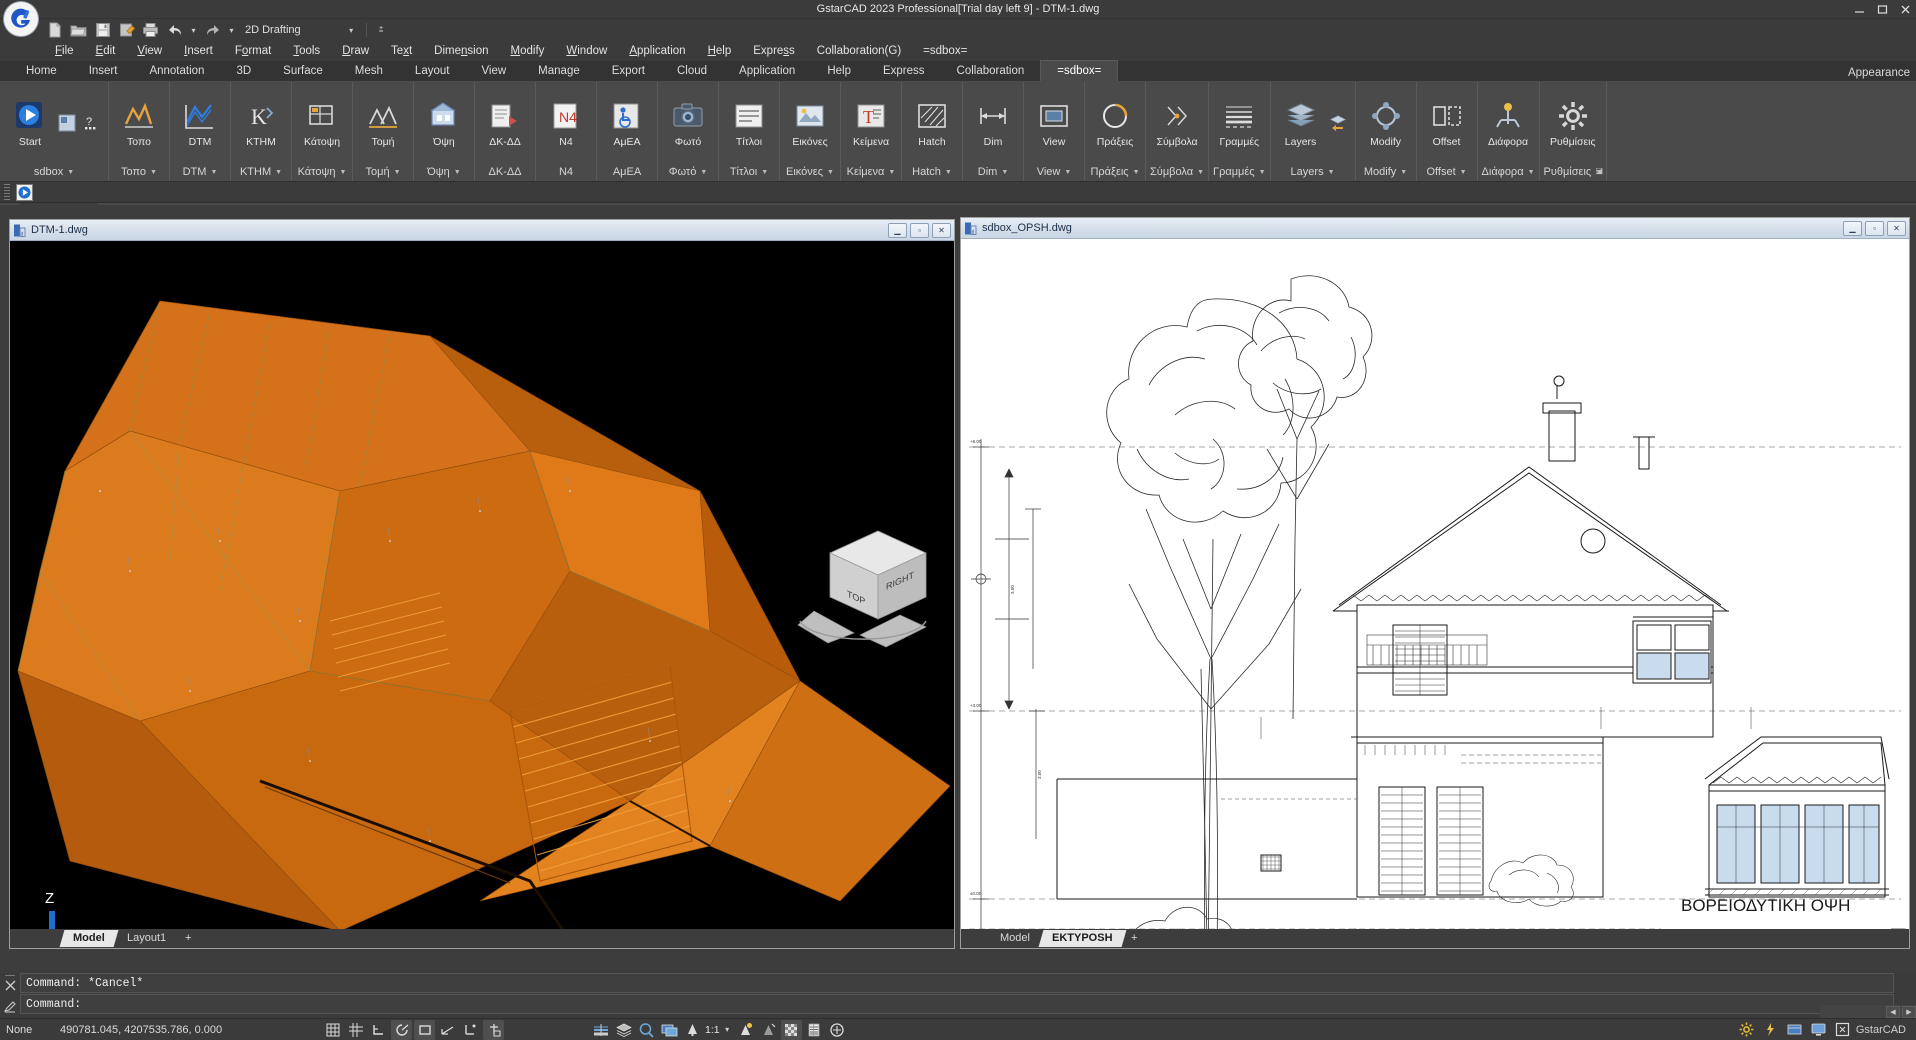 Image resolution: width=1916 pixels, height=1040 pixels. What do you see at coordinates (839, 71) in the screenshot?
I see `ribbon-tab-help: Help` at bounding box center [839, 71].